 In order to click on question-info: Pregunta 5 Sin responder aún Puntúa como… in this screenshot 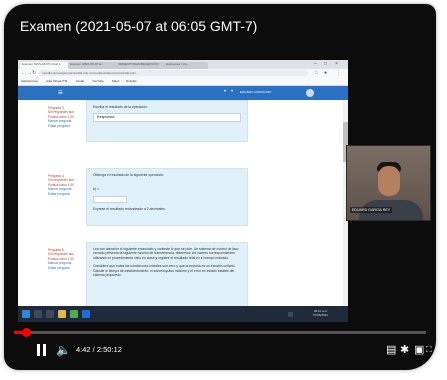, I will do `click(65, 259)`.